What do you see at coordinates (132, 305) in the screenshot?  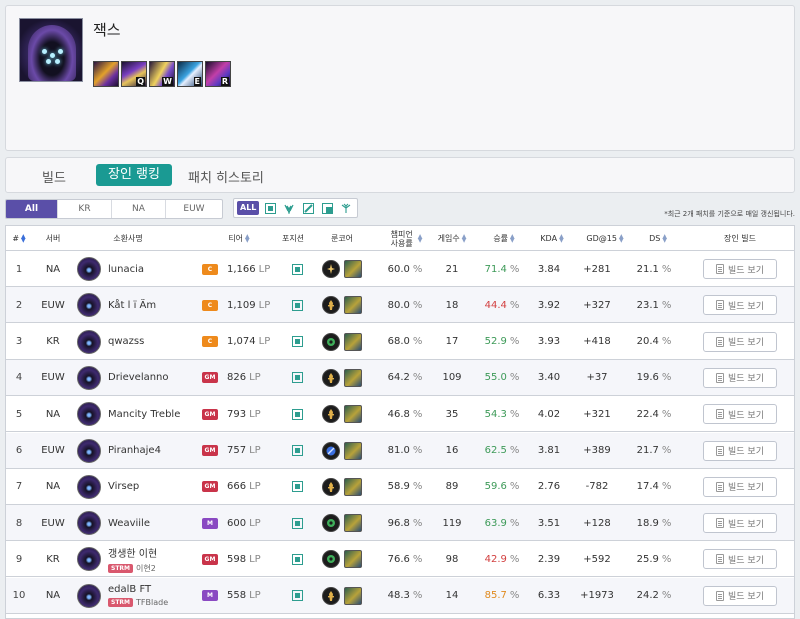 I see `summoner-name: Kåt l ï Äm` at bounding box center [132, 305].